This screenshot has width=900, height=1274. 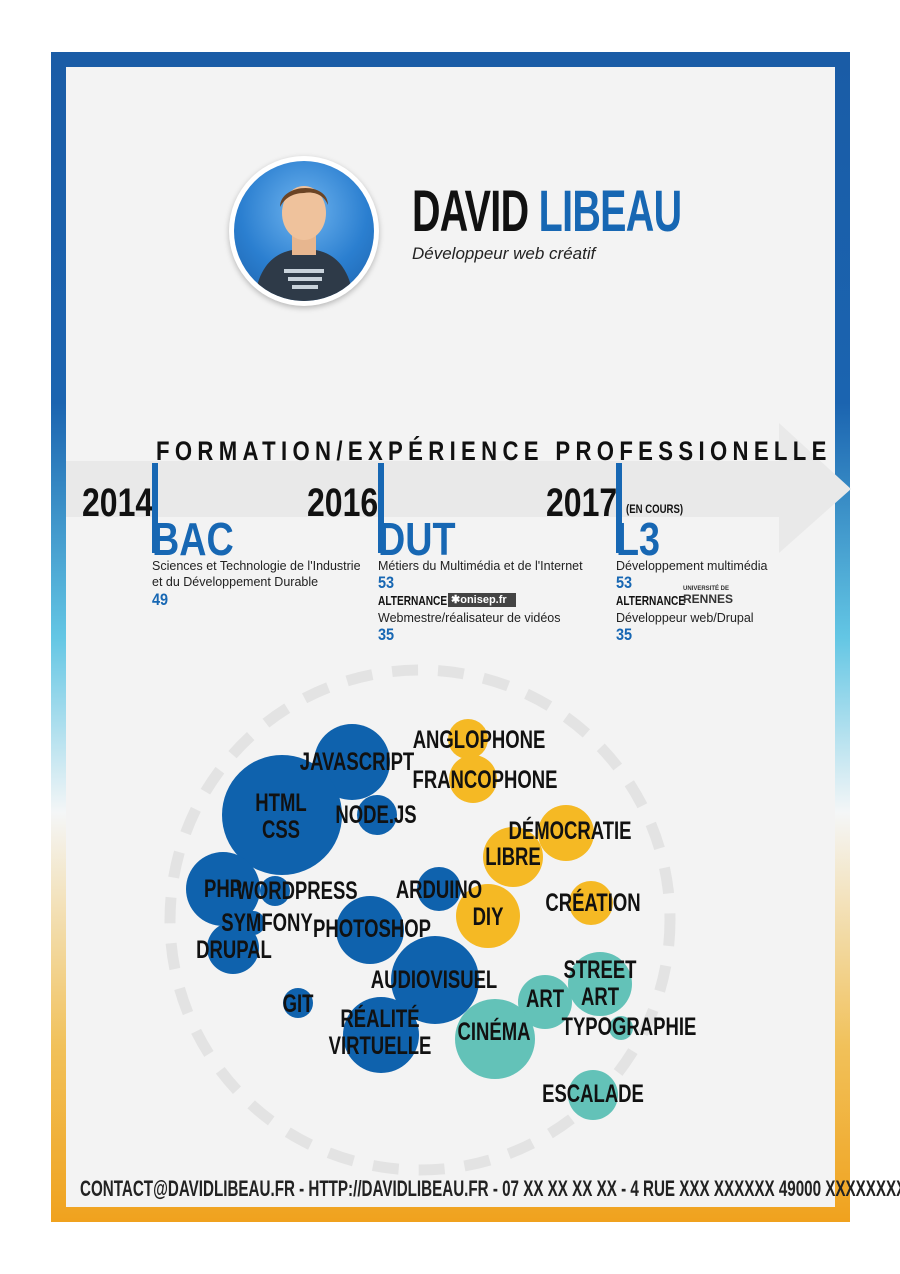 What do you see at coordinates (513, 856) in the screenshot?
I see `skill-label: LIBRE` at bounding box center [513, 856].